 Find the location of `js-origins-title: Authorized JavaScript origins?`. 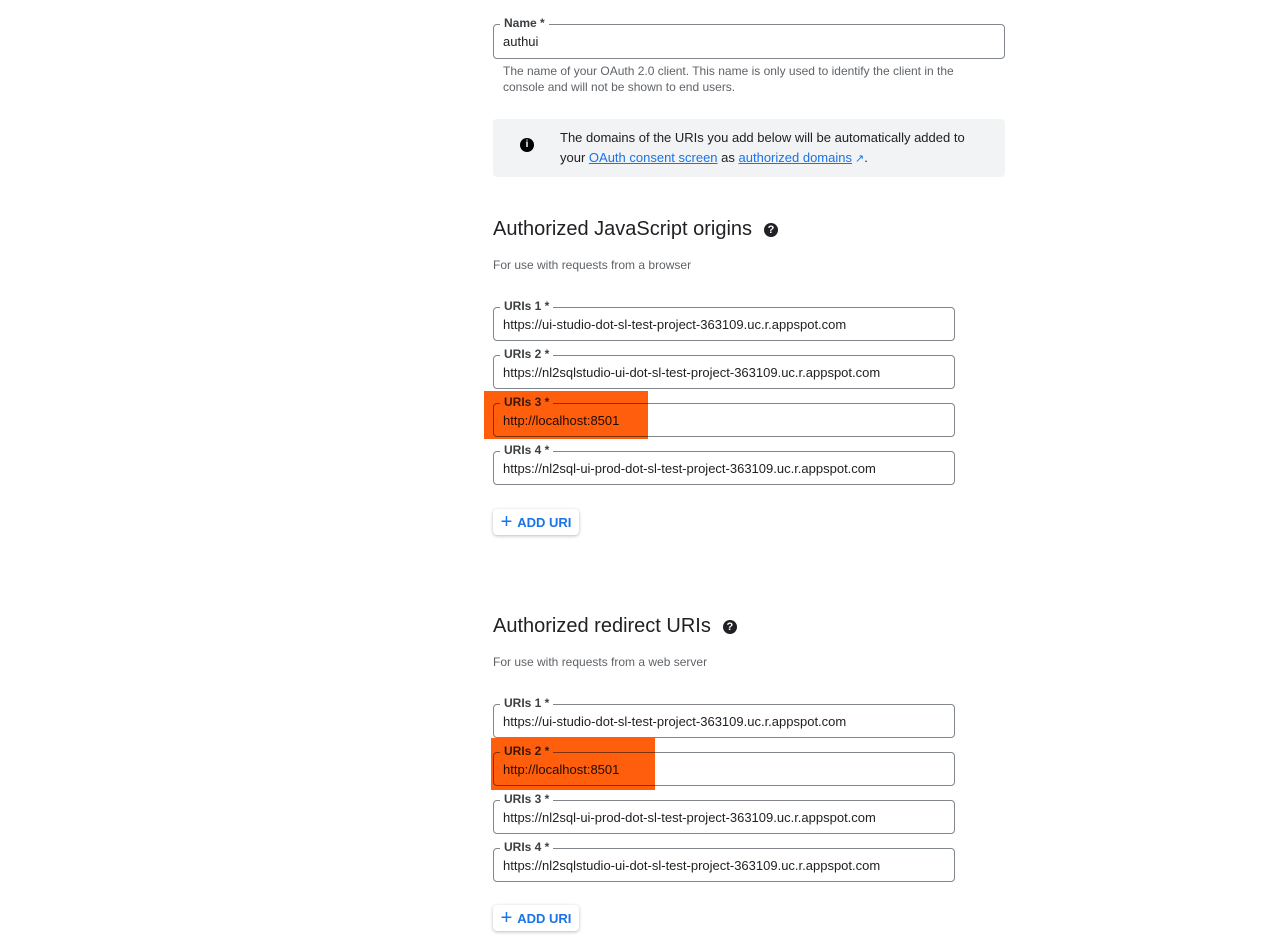

js-origins-title: Authorized JavaScript origins? is located at coordinates (636, 229).